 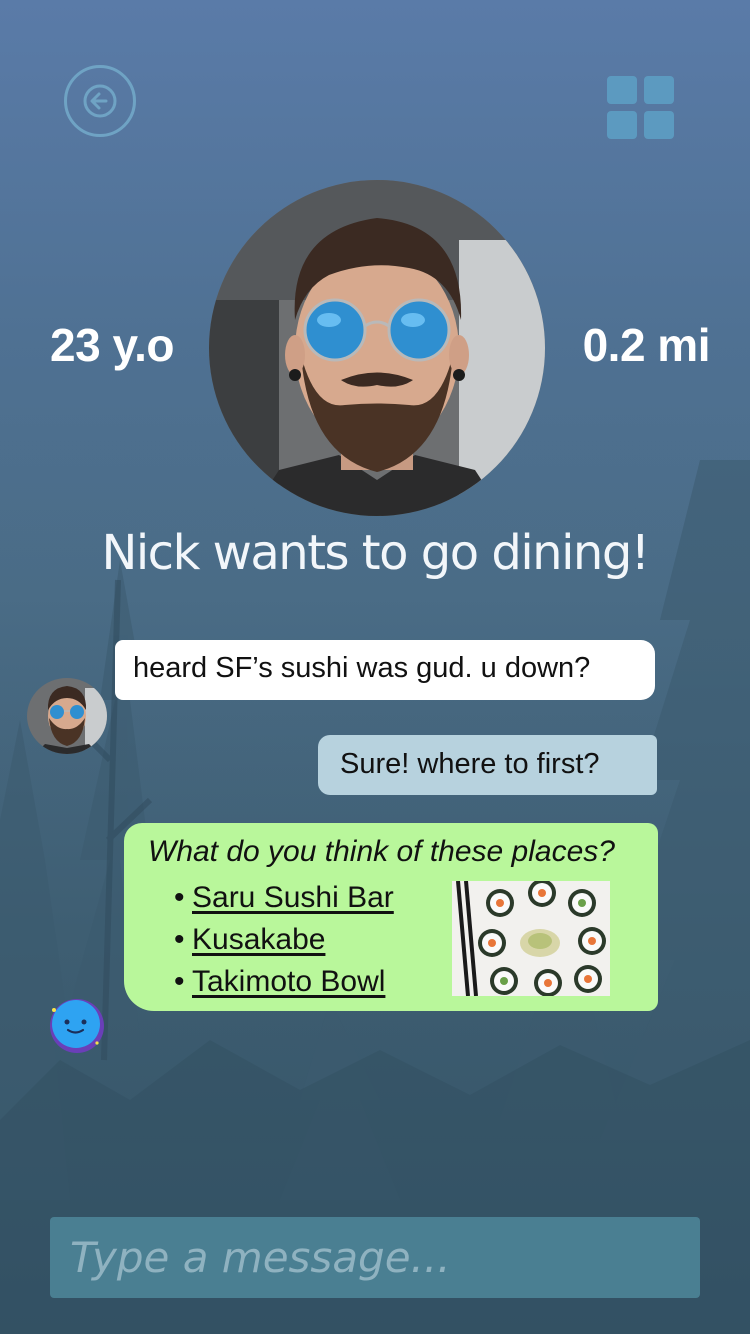 I want to click on sushi-photo, so click(x=531, y=938).